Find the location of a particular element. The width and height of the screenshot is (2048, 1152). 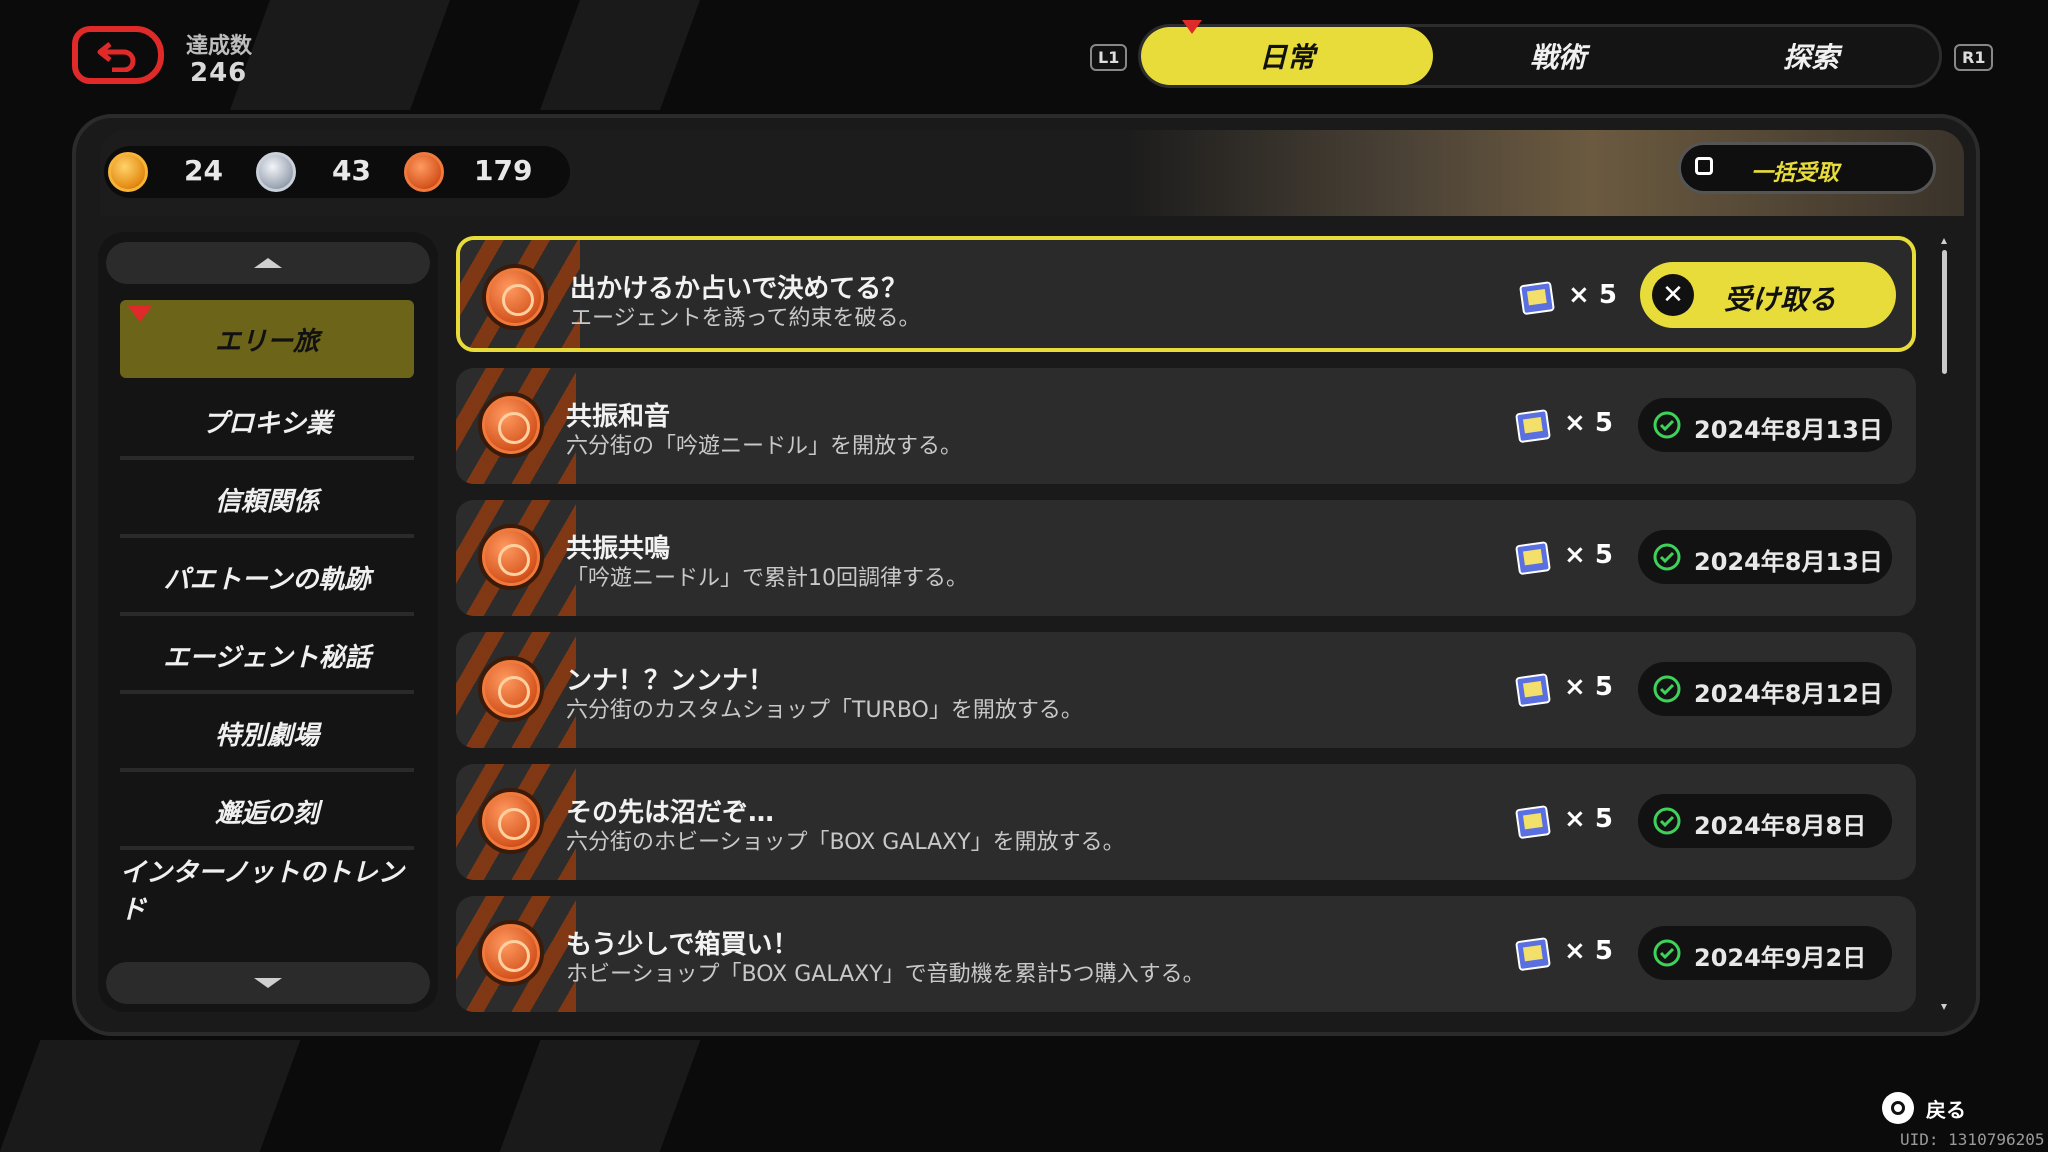

gold-medal-count: 24 is located at coordinates (203, 170).